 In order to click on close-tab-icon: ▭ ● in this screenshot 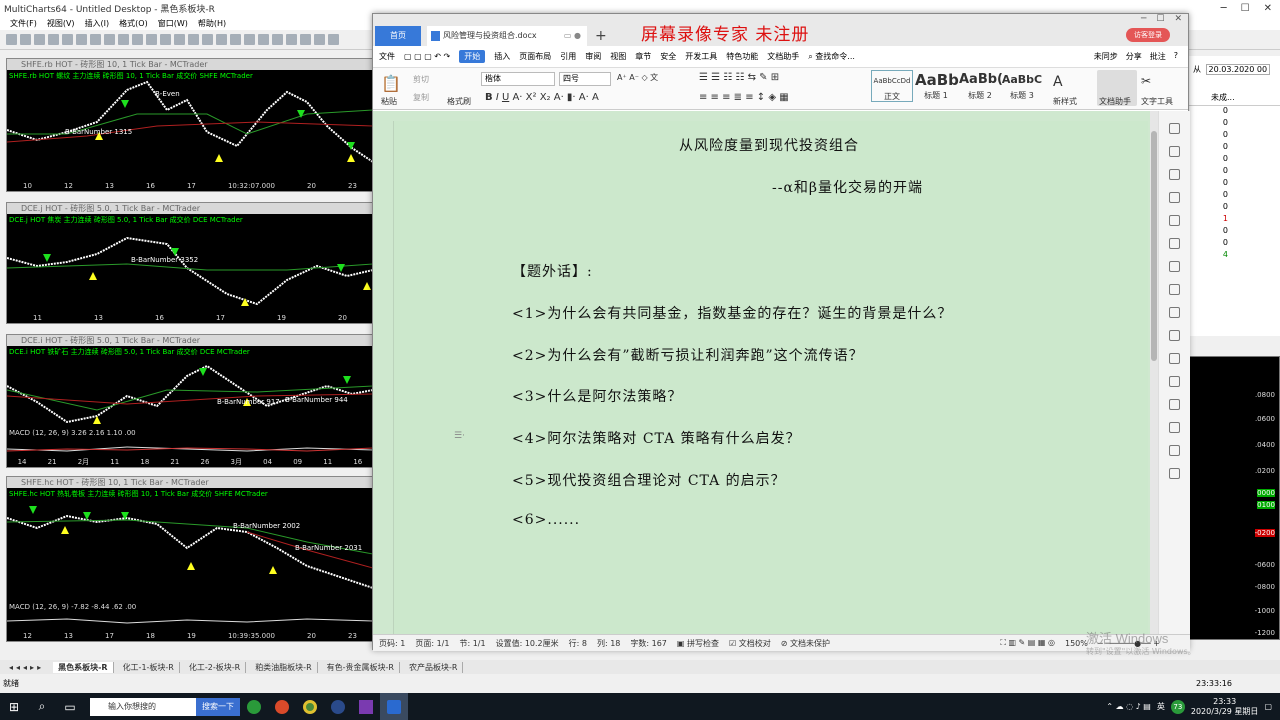, I will do `click(572, 36)`.